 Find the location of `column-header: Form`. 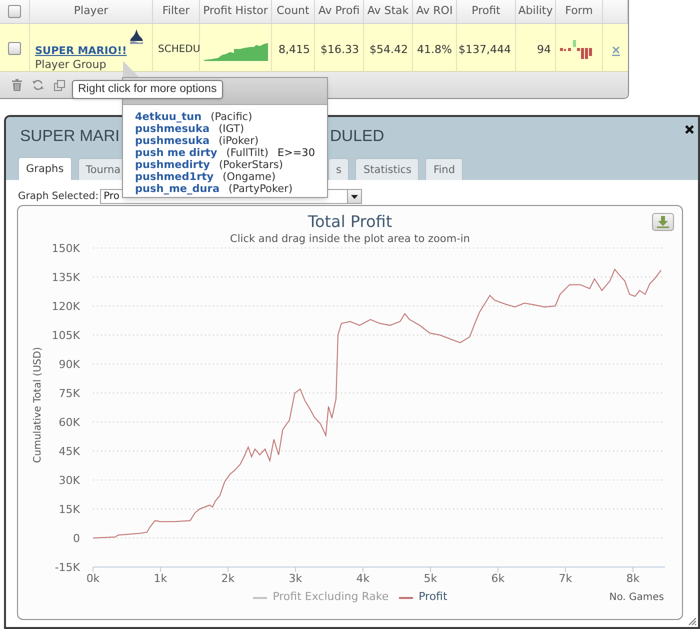

column-header: Form is located at coordinates (579, 11).